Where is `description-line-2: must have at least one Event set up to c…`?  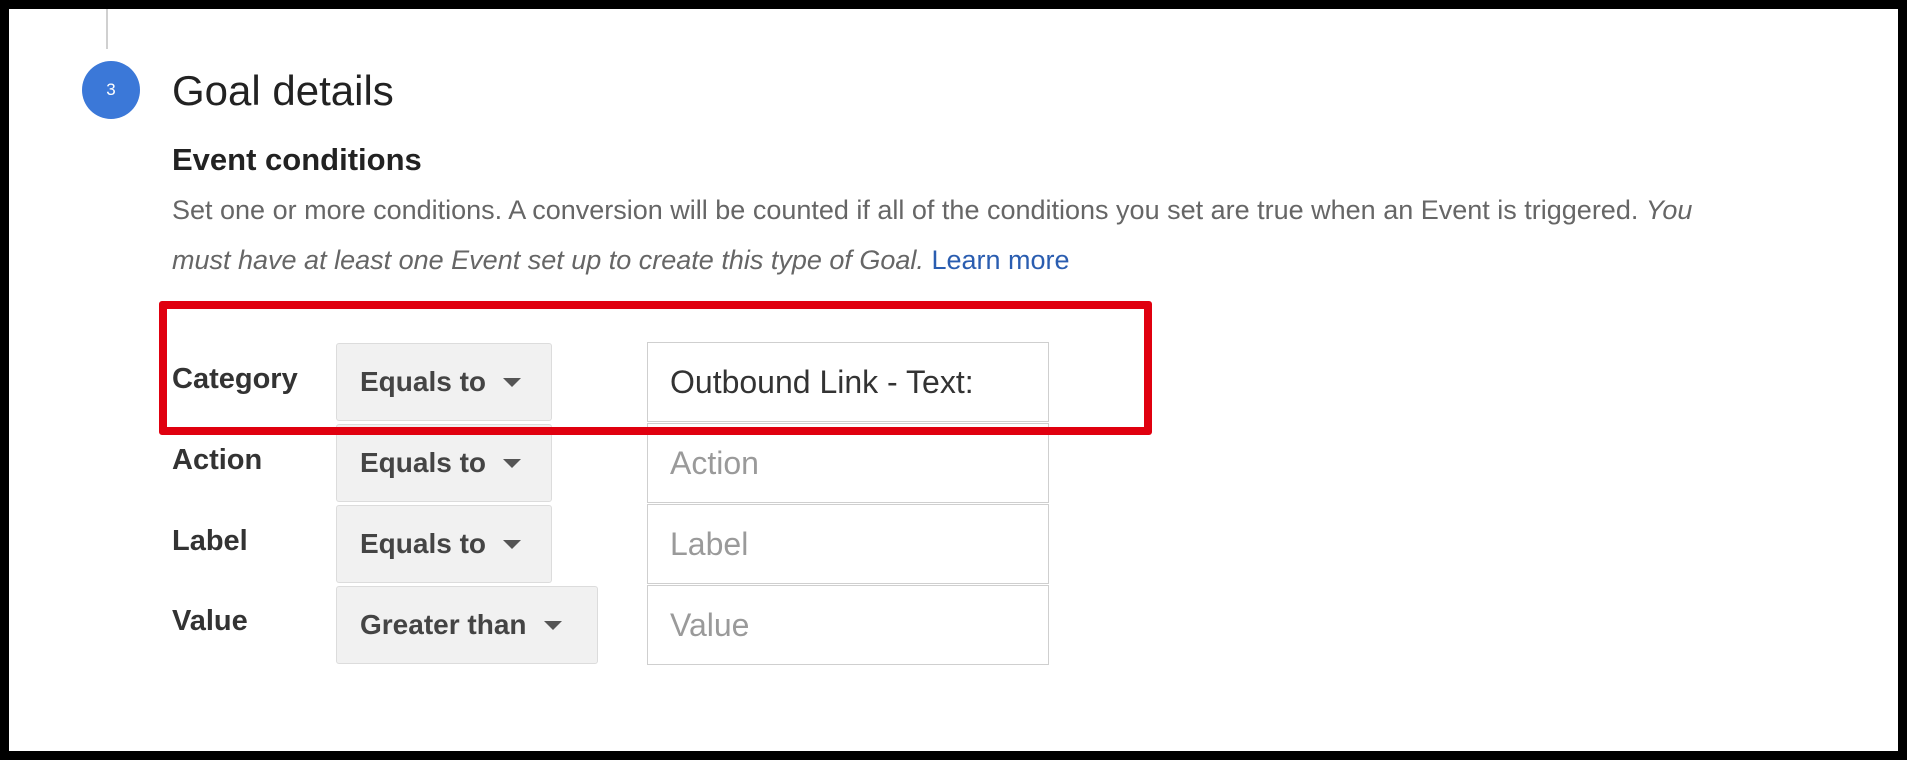 description-line-2: must have at least one Event set up to c… is located at coordinates (1035, 260).